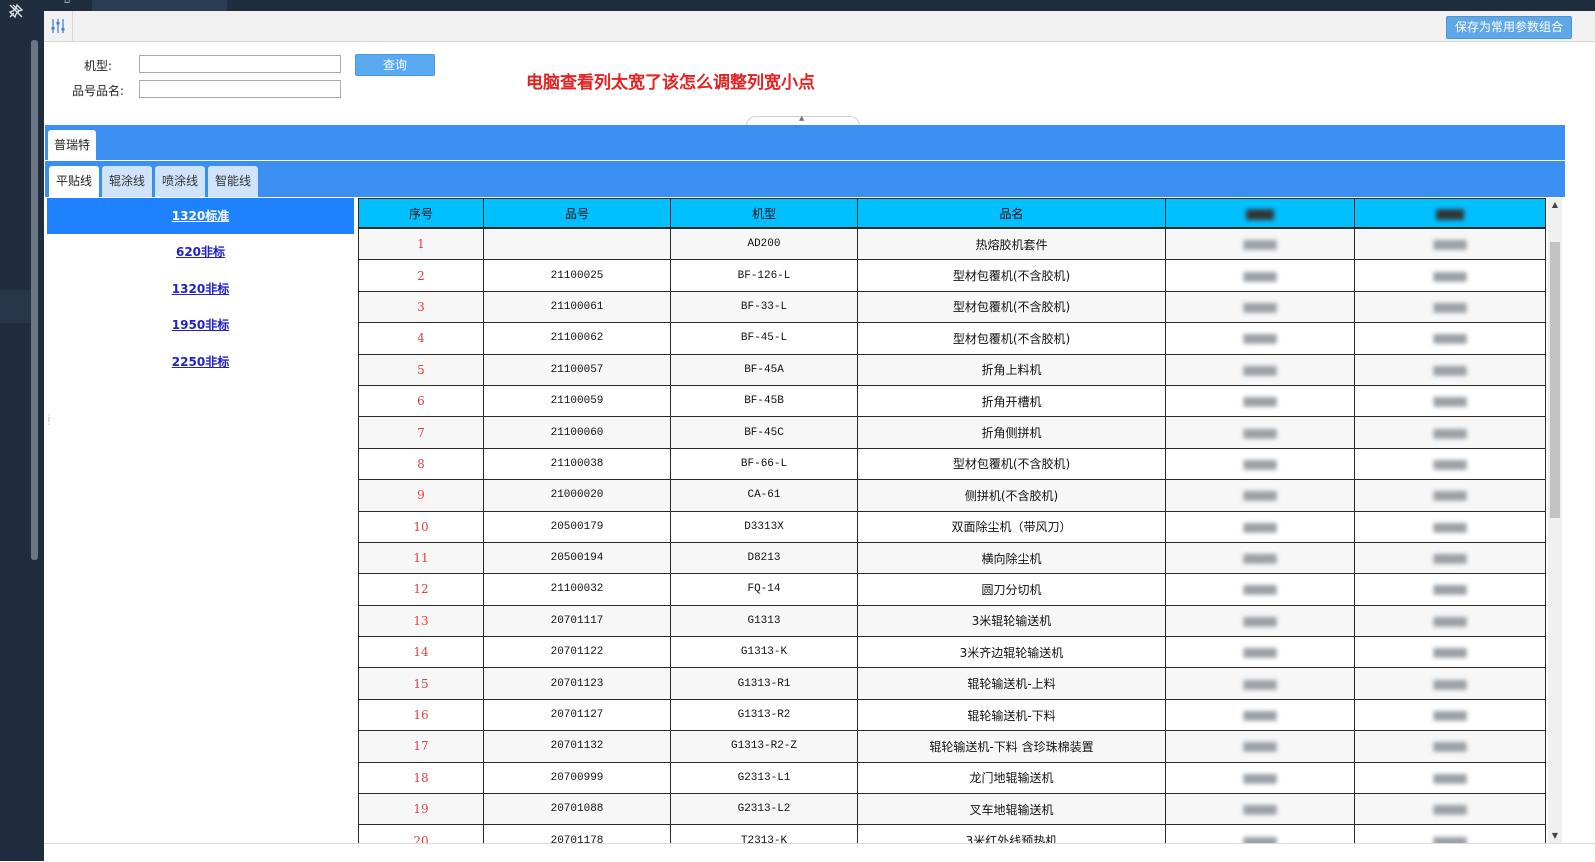 The width and height of the screenshot is (1595, 862). Describe the element at coordinates (1011, 213) in the screenshot. I see `header-name: 品名` at that location.